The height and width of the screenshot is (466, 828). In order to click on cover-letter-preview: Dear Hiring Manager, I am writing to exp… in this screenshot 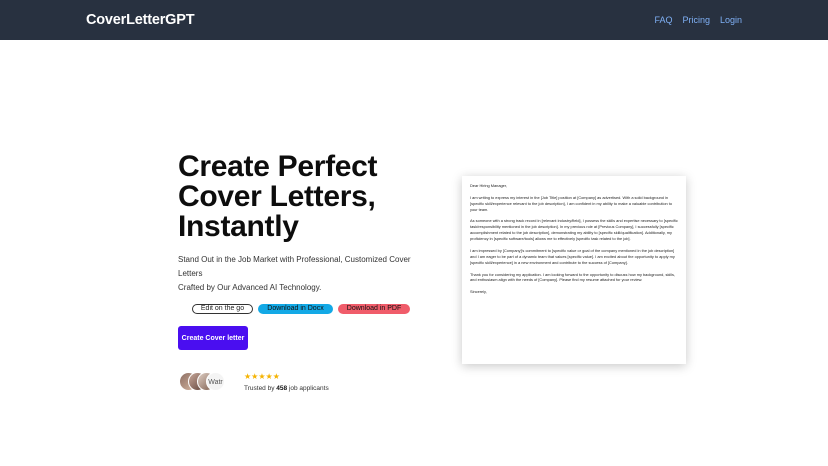, I will do `click(574, 270)`.